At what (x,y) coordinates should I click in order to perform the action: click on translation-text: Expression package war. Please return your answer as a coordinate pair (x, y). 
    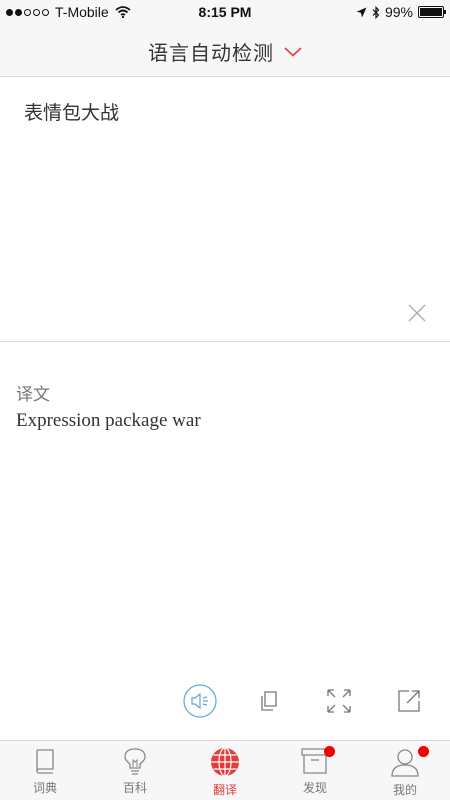
    Looking at the image, I should click on (108, 420).